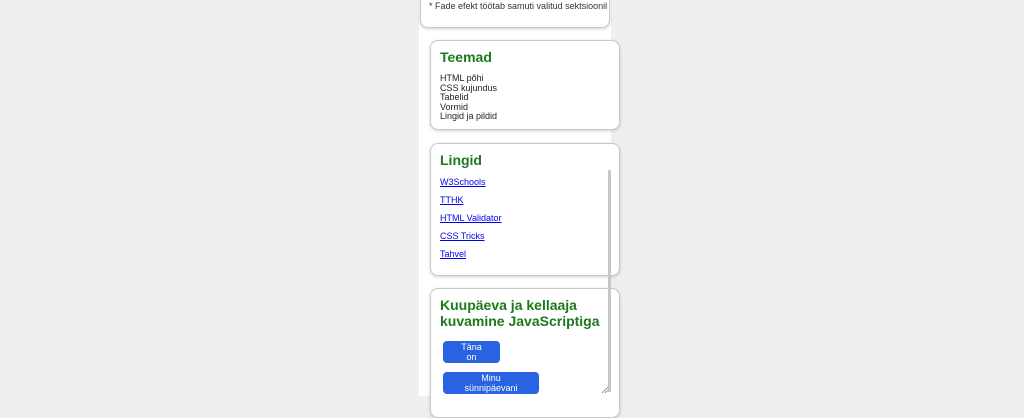  What do you see at coordinates (604, 389) in the screenshot?
I see `resize-handle-icon` at bounding box center [604, 389].